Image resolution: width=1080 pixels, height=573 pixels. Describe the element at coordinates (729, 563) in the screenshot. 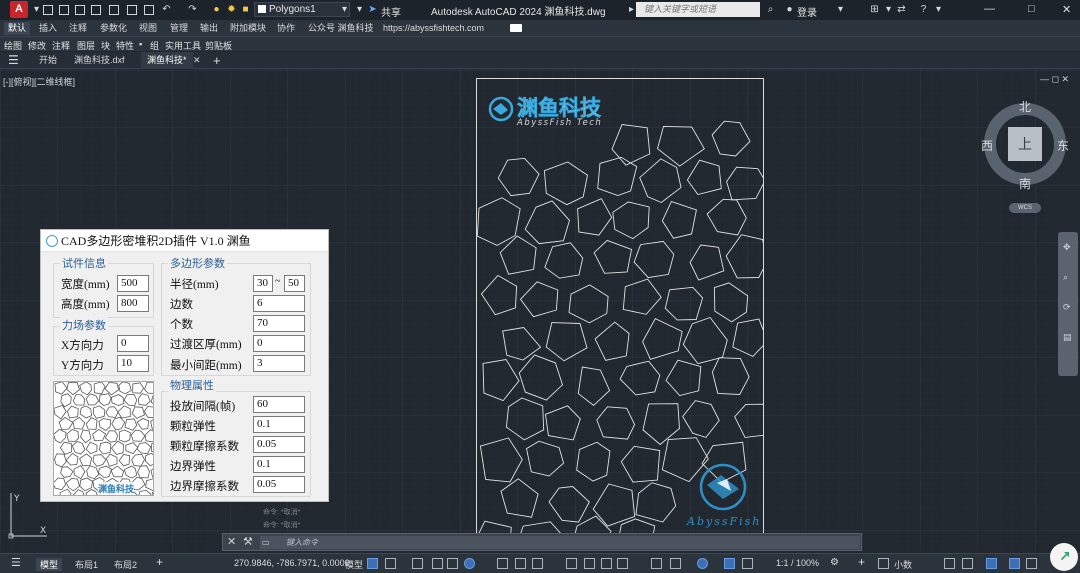

I see `annotation-visibility-icon` at that location.